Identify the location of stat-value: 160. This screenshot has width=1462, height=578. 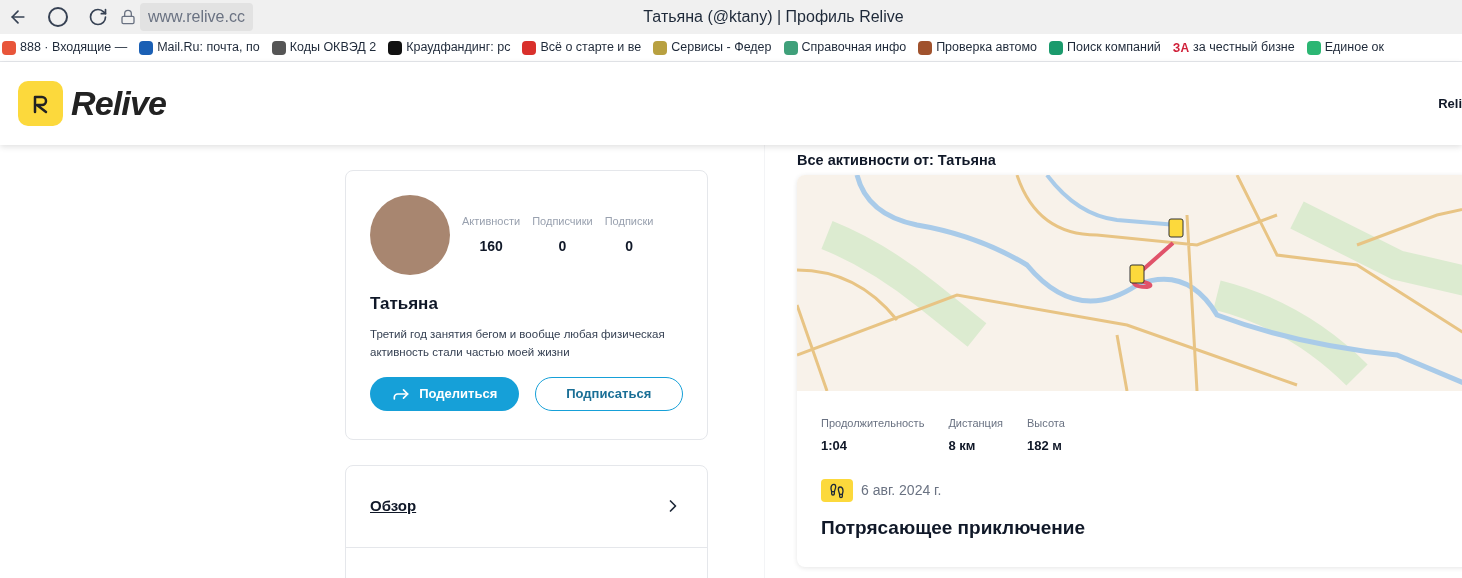
(491, 246).